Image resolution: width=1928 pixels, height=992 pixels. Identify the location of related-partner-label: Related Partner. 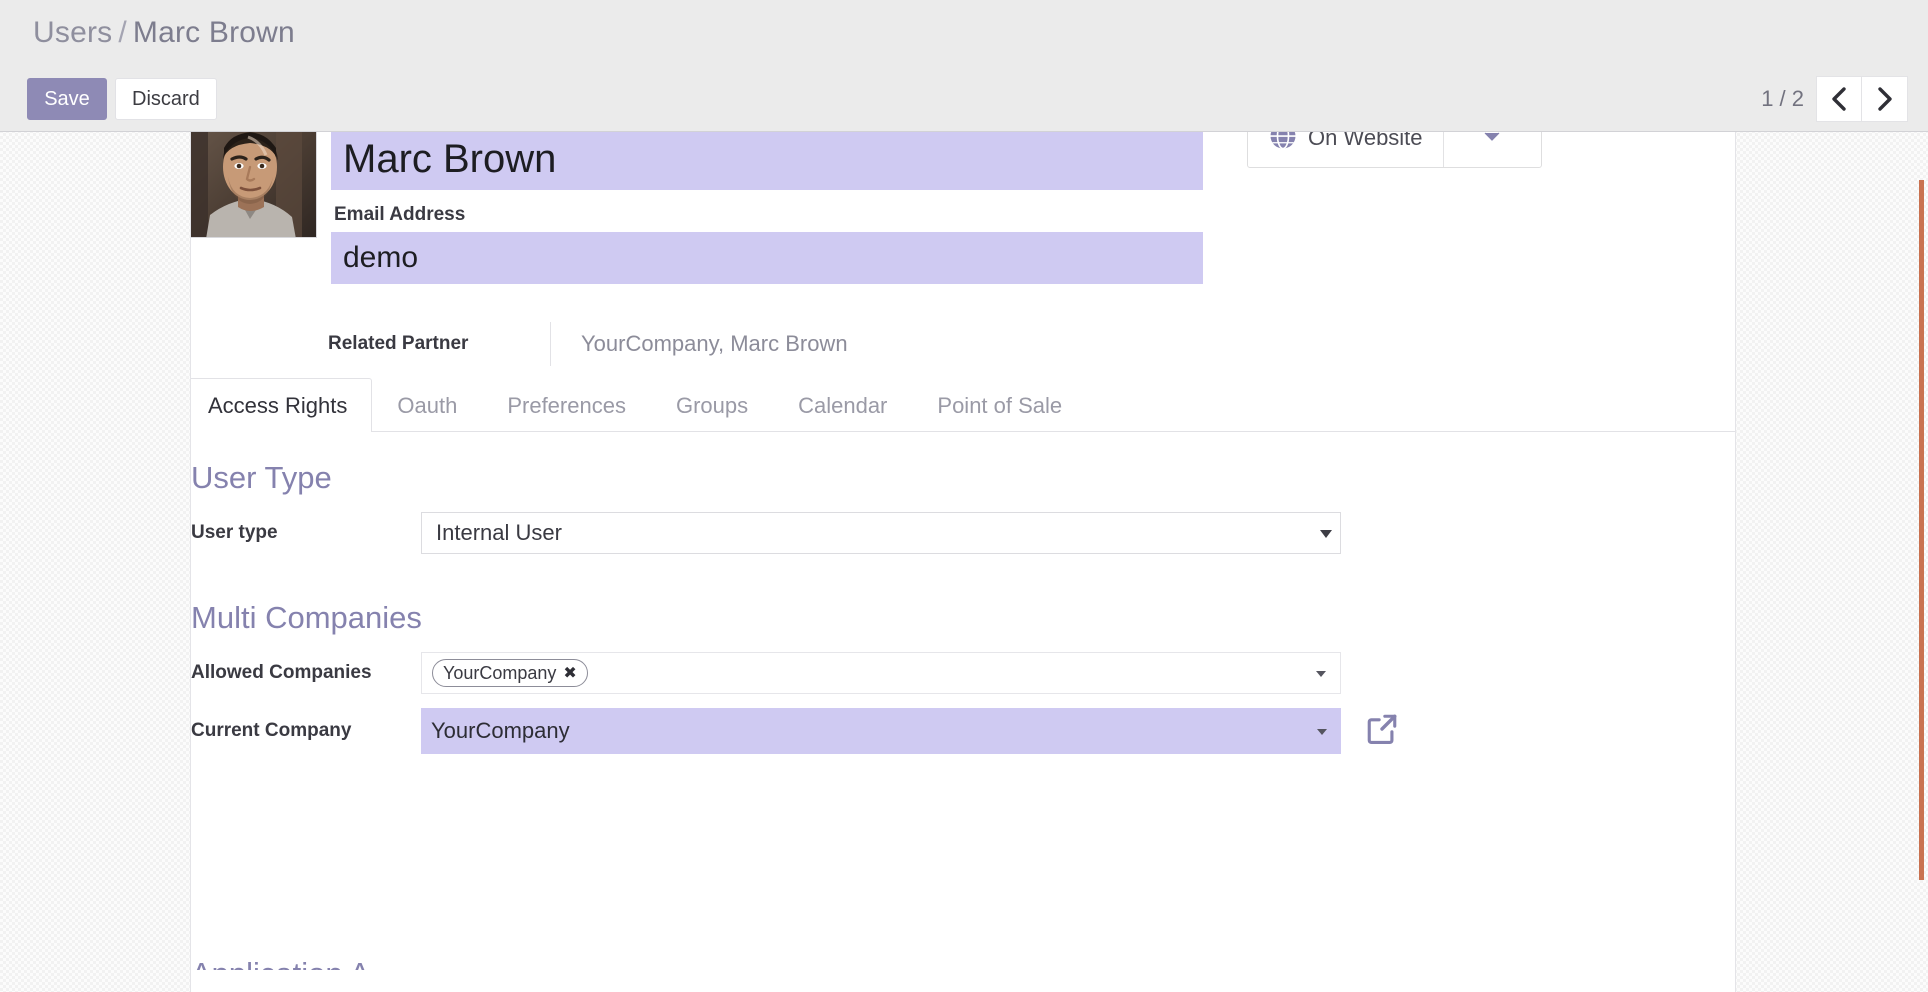
(398, 343).